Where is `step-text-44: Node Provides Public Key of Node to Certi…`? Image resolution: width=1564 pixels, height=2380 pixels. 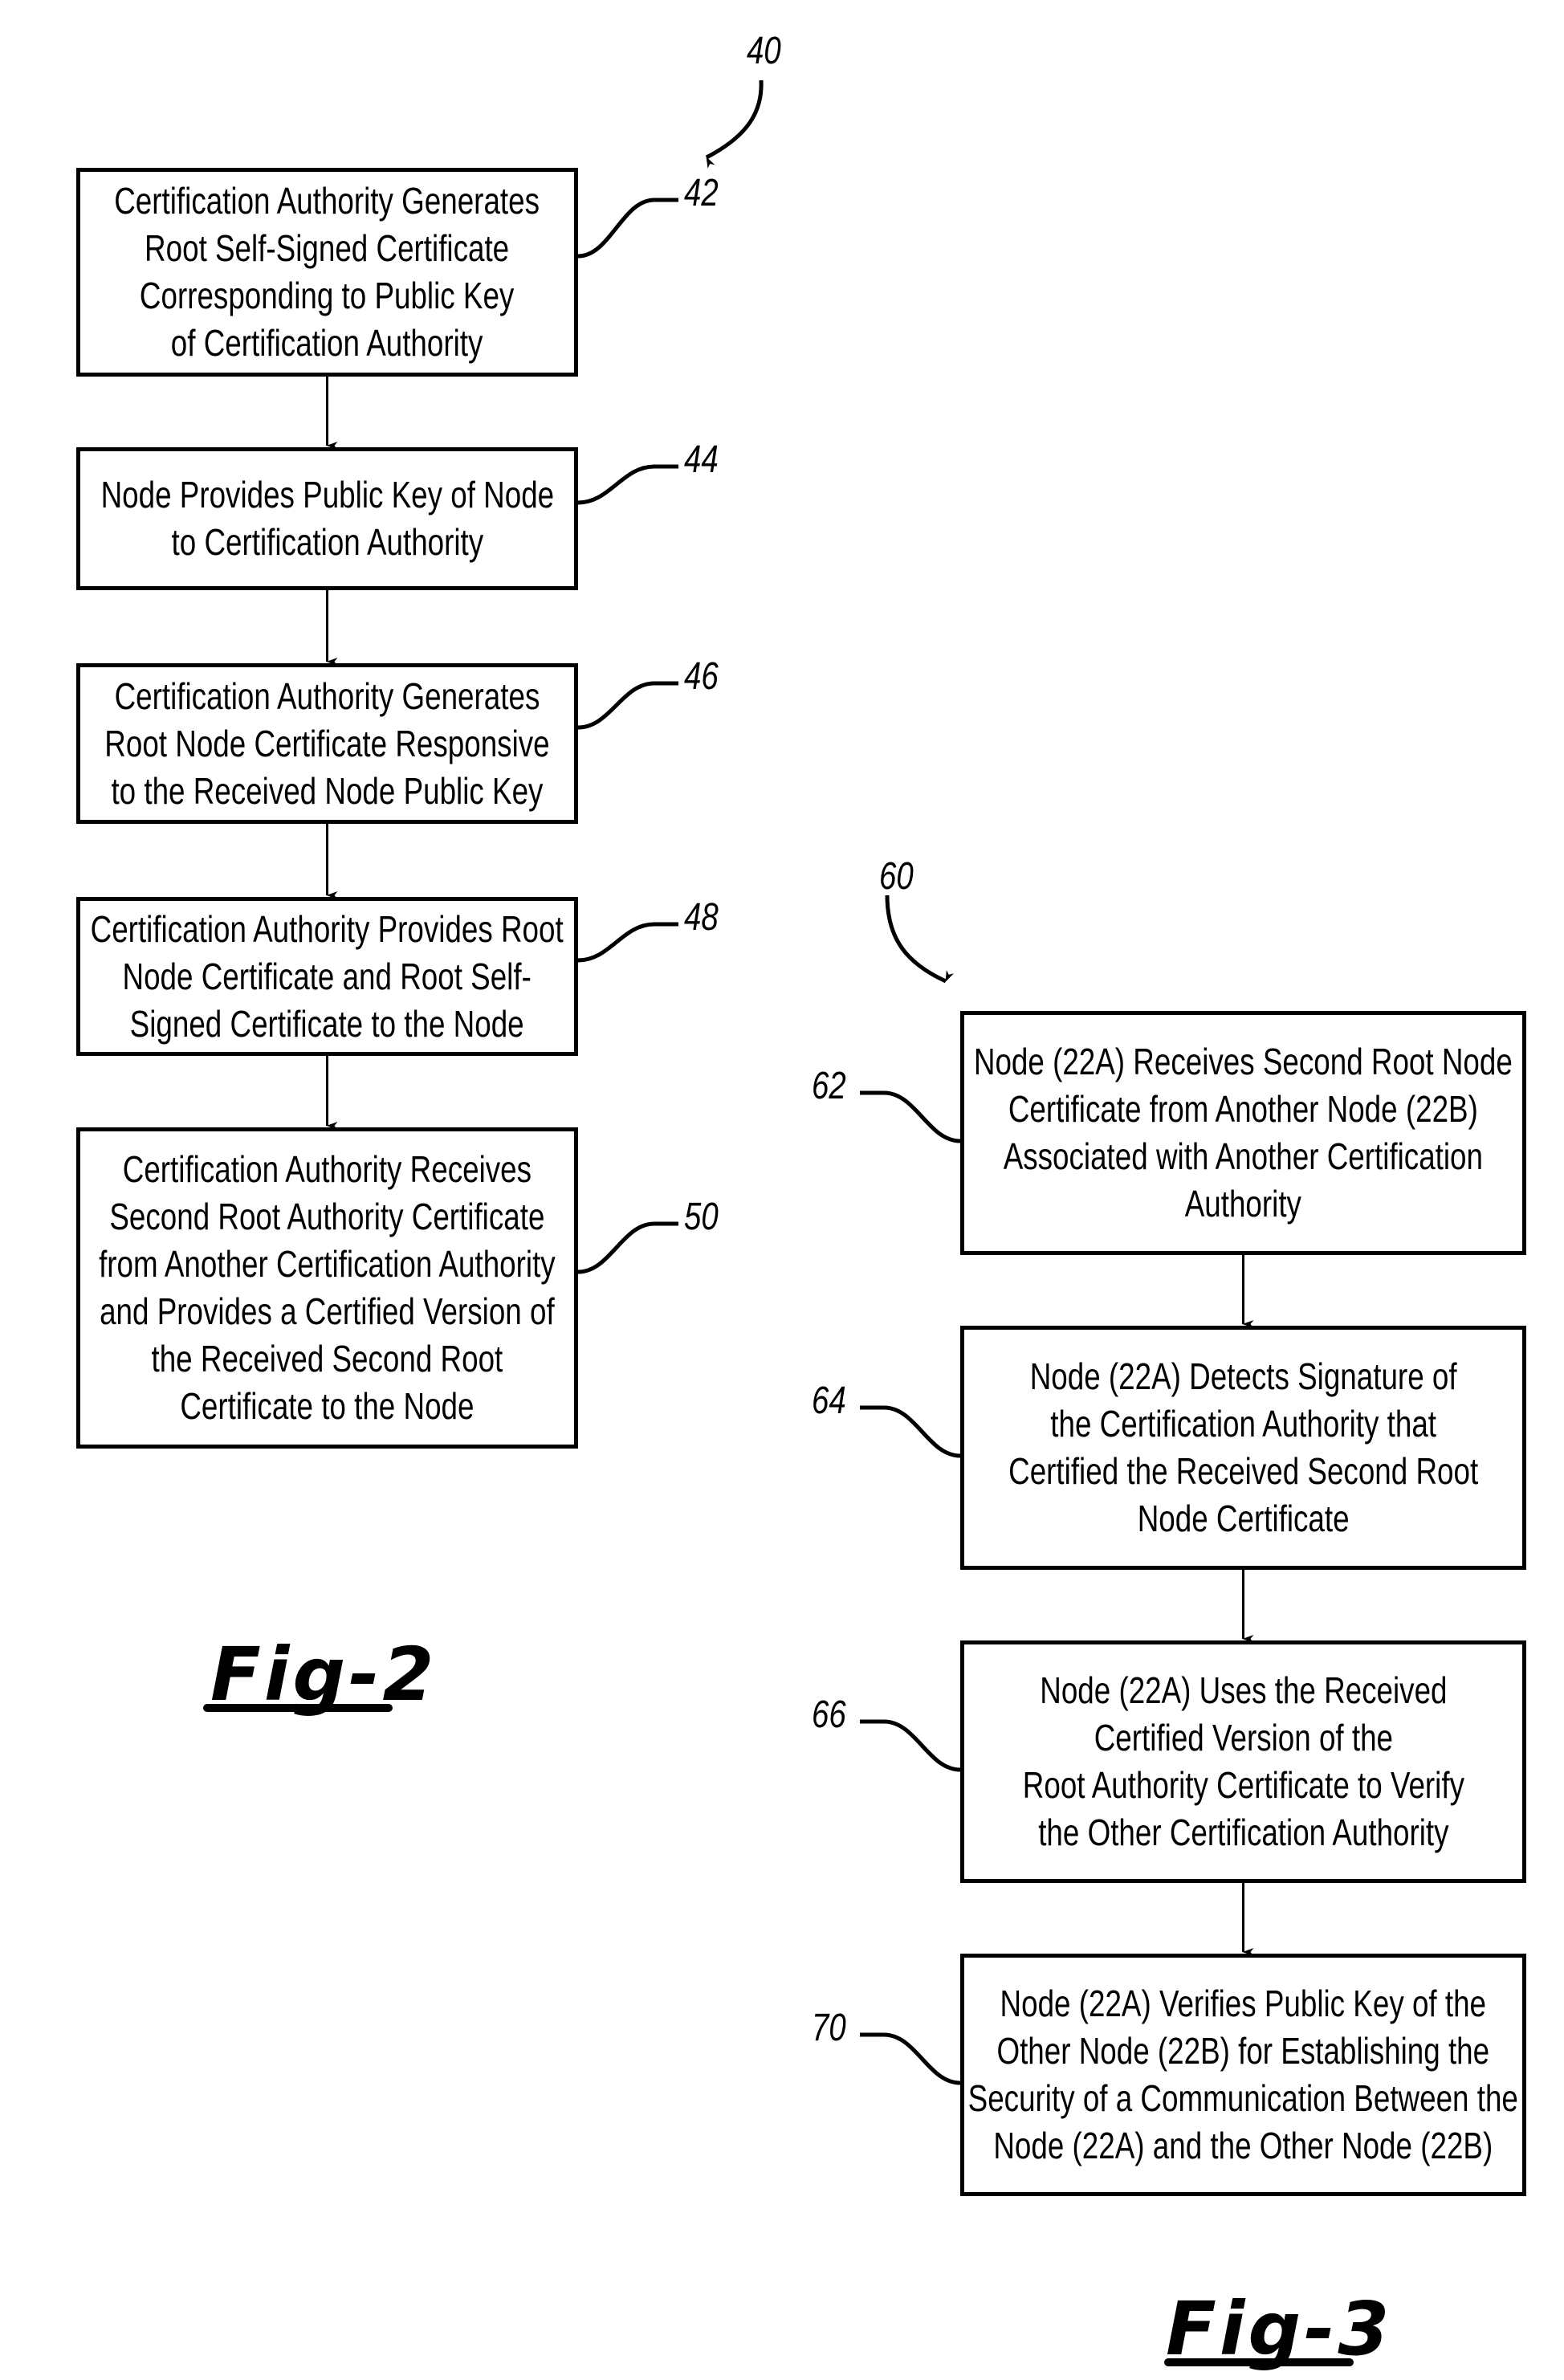 step-text-44: Node Provides Public Key of Node to Certi… is located at coordinates (327, 518).